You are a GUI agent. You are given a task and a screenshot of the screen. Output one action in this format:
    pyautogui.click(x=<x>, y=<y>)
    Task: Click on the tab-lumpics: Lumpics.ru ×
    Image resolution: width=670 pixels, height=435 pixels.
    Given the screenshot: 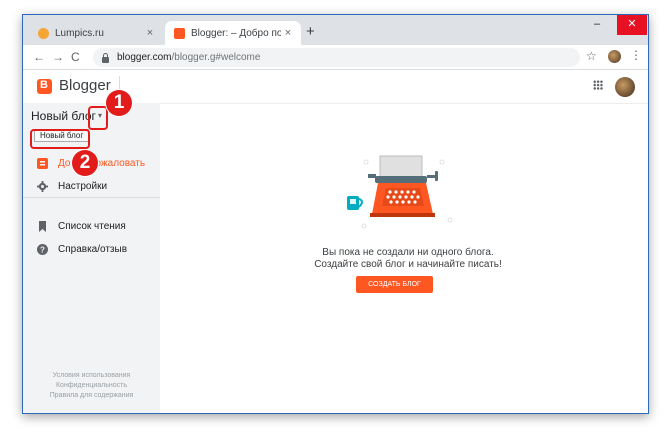 What is the action you would take?
    pyautogui.click(x=96, y=33)
    